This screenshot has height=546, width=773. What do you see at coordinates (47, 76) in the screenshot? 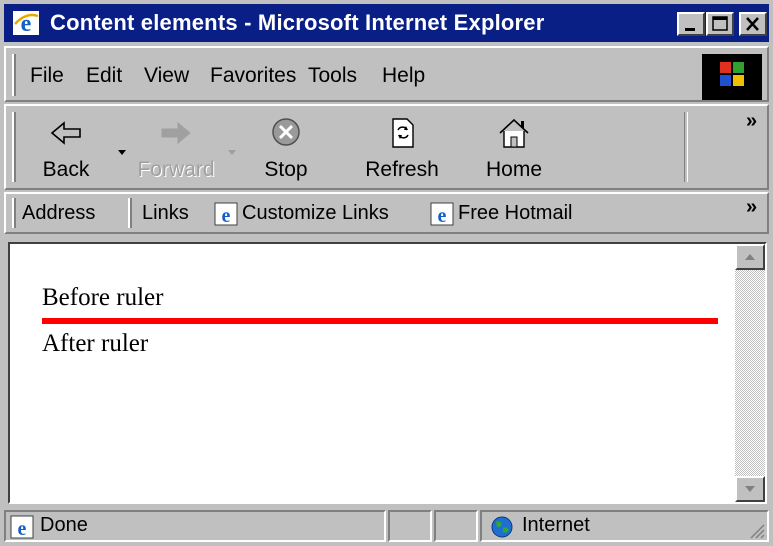
I see `menu-file: File` at bounding box center [47, 76].